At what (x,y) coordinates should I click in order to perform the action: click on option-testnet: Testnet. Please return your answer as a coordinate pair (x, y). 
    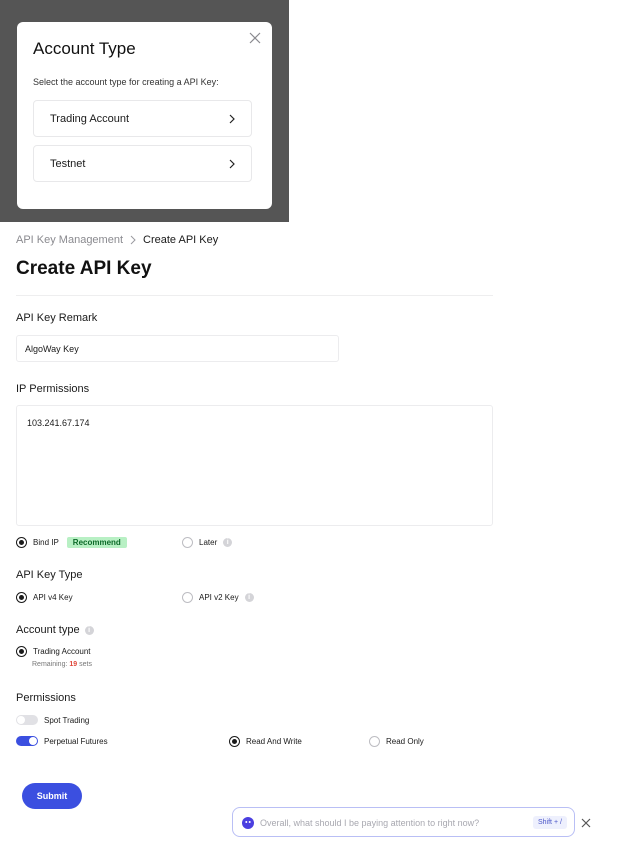
    Looking at the image, I should click on (142, 163).